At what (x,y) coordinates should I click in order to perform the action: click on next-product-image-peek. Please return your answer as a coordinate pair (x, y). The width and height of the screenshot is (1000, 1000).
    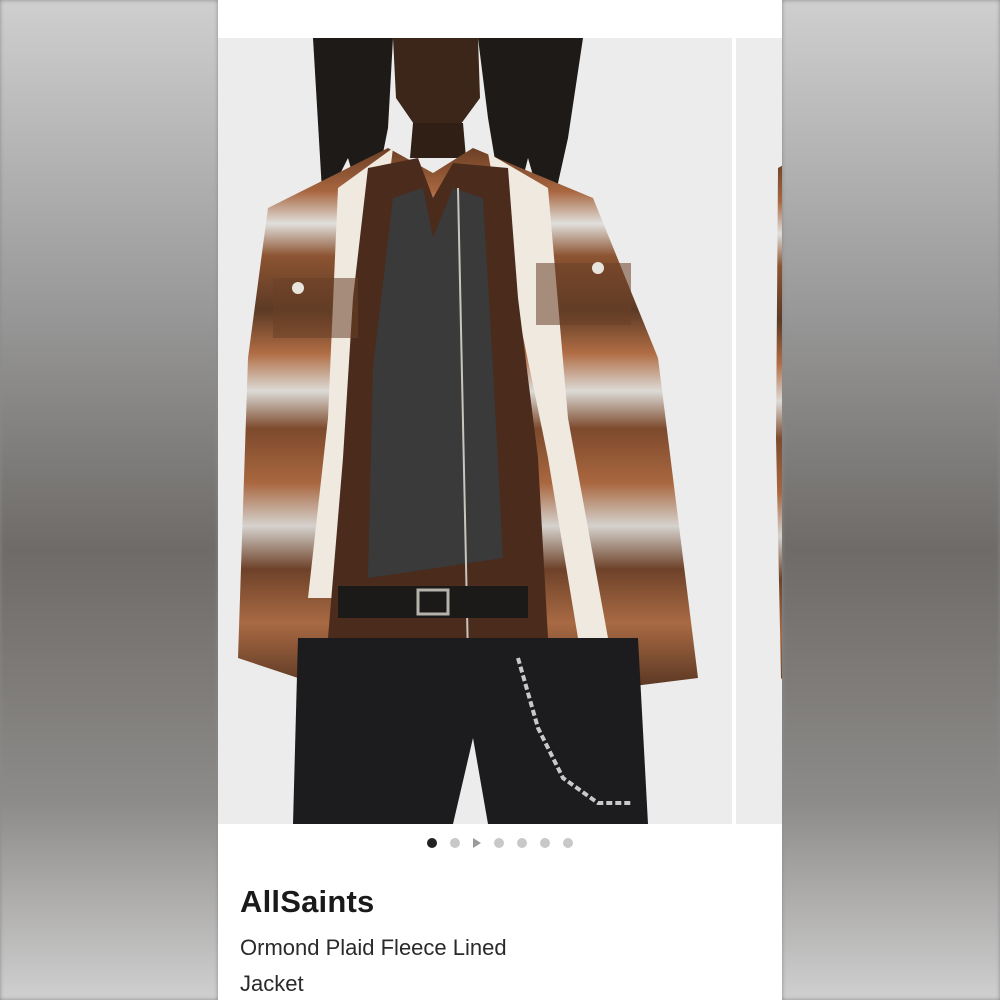
    Looking at the image, I should click on (759, 431).